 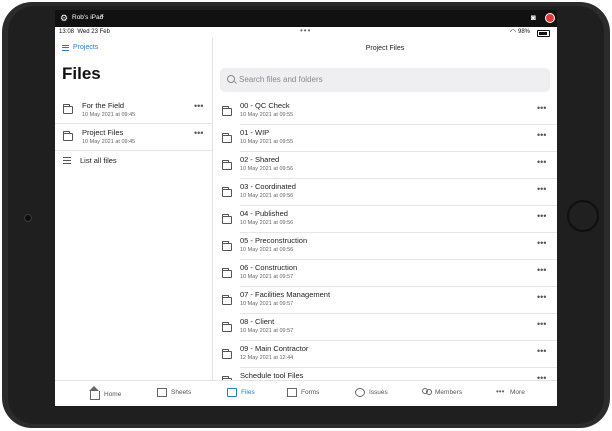 I want to click on folder-row: 02 - Shared 10 May 2021 at 09:56 •••, so click(x=385, y=165).